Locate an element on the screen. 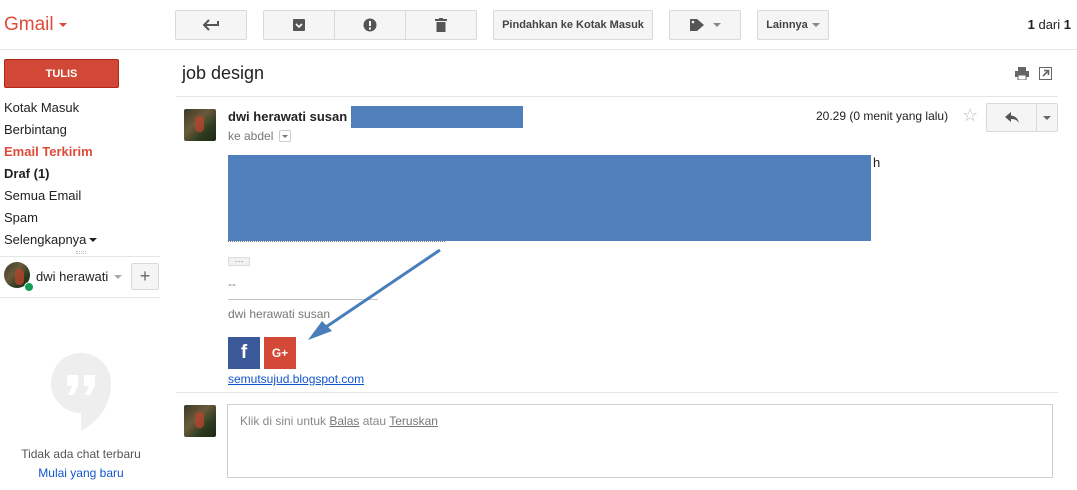 The height and width of the screenshot is (490, 1077). subject-divider is located at coordinates (617, 96).